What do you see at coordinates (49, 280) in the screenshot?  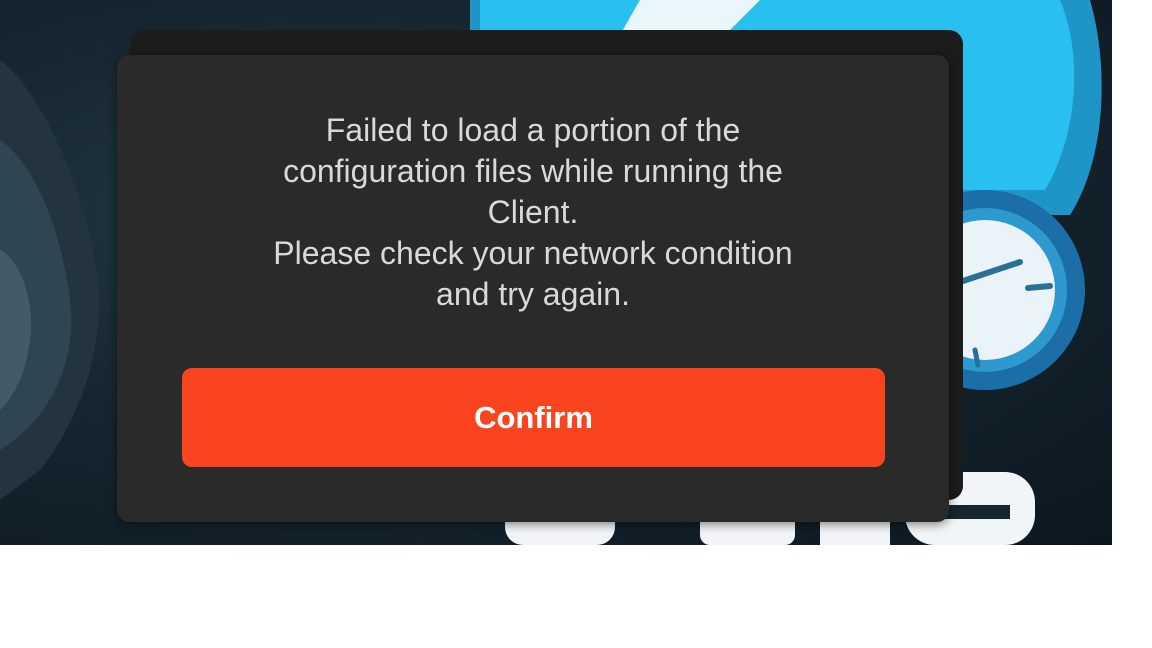 I see `character-silhouette` at bounding box center [49, 280].